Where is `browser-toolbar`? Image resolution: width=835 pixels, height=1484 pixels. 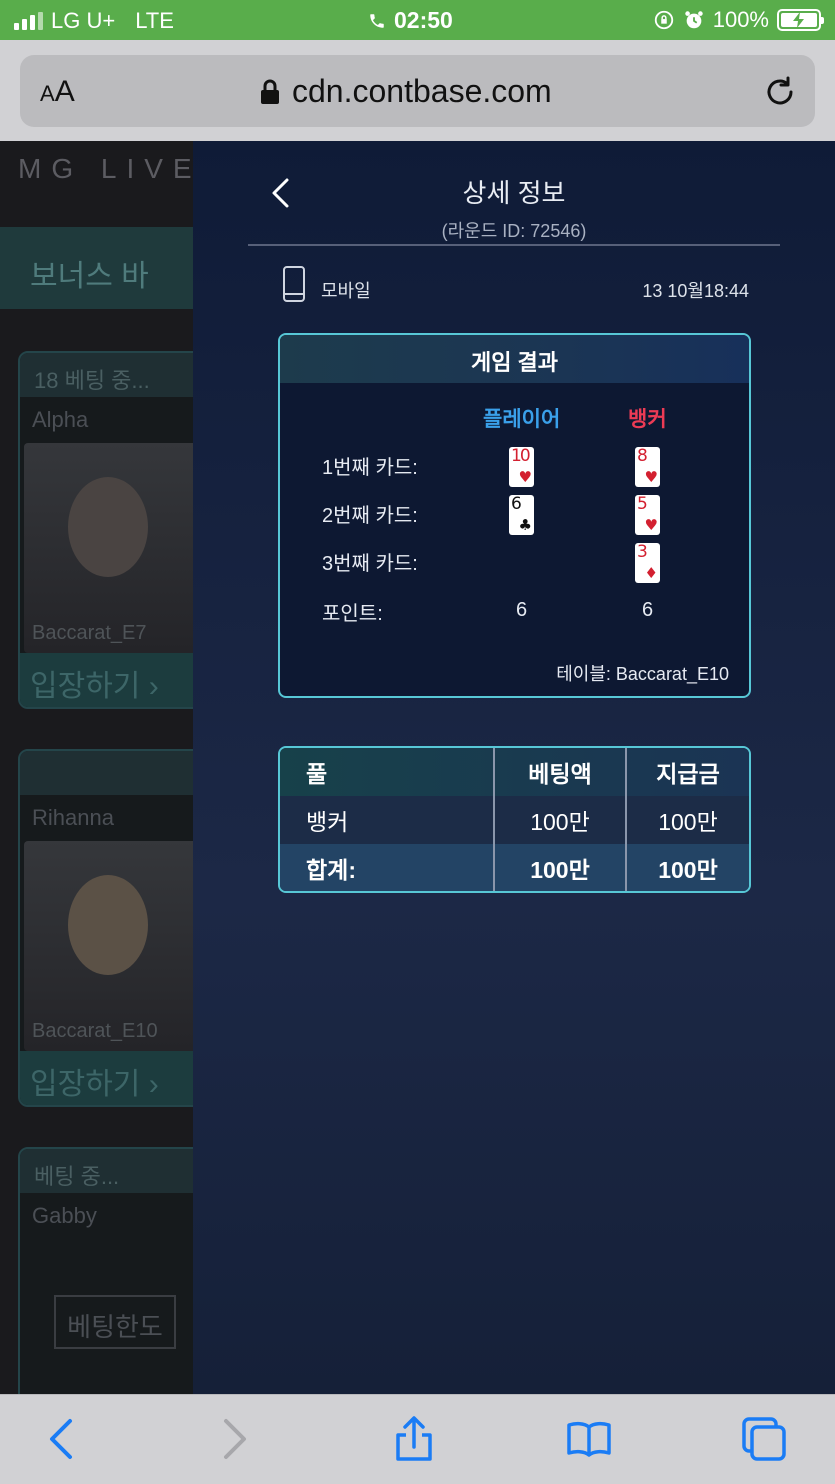 browser-toolbar is located at coordinates (417, 1439).